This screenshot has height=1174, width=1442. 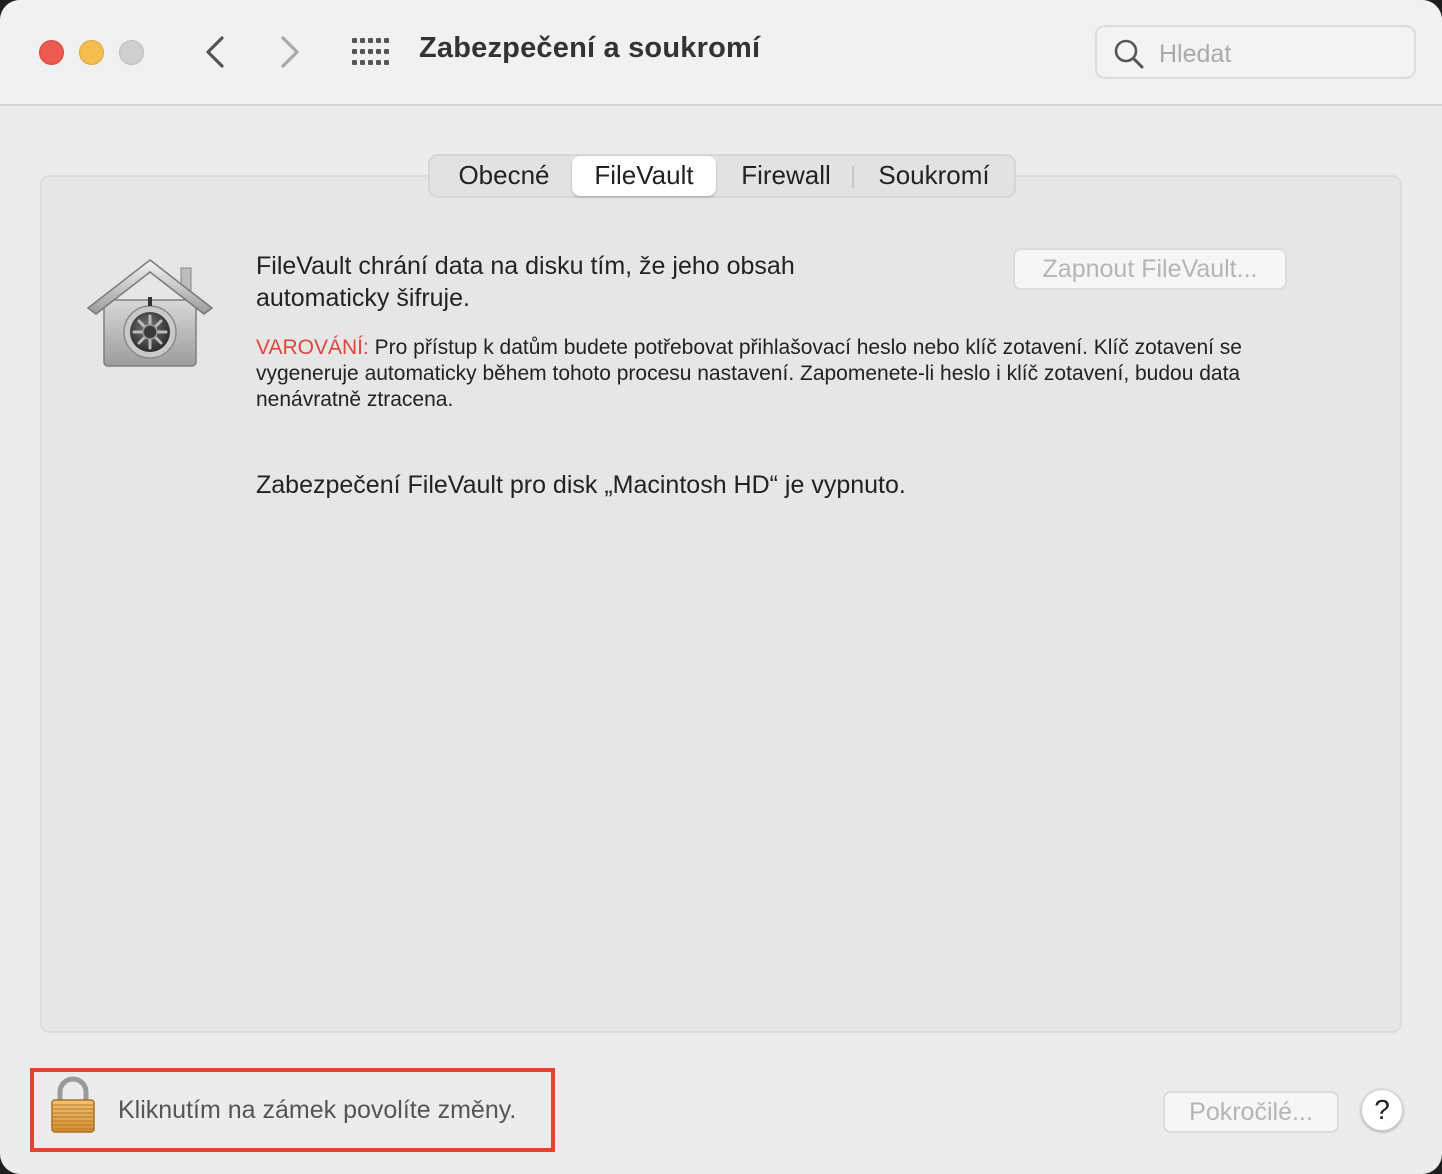 What do you see at coordinates (934, 176) in the screenshot?
I see `tab-soukromi: Soukromí` at bounding box center [934, 176].